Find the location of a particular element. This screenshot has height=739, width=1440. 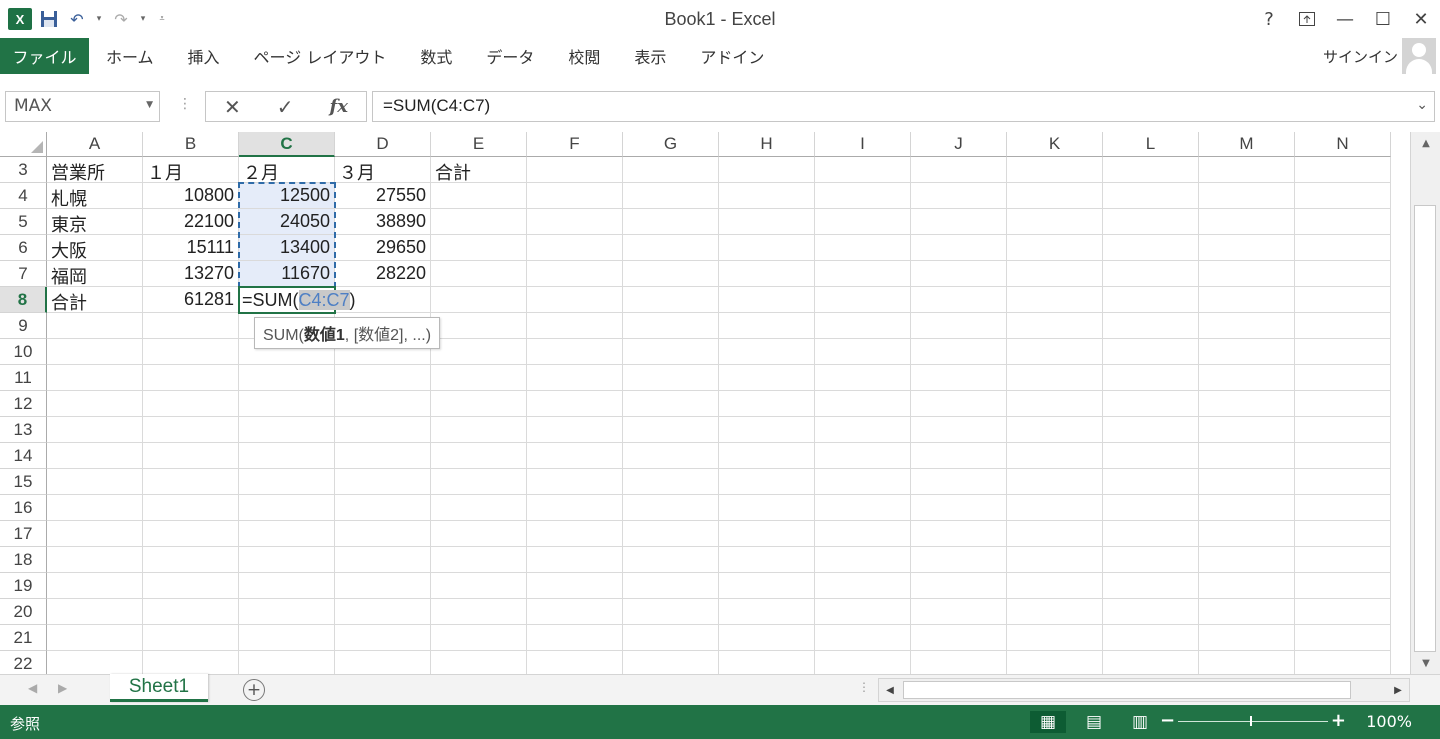

cell-m10 is located at coordinates (1247, 352).